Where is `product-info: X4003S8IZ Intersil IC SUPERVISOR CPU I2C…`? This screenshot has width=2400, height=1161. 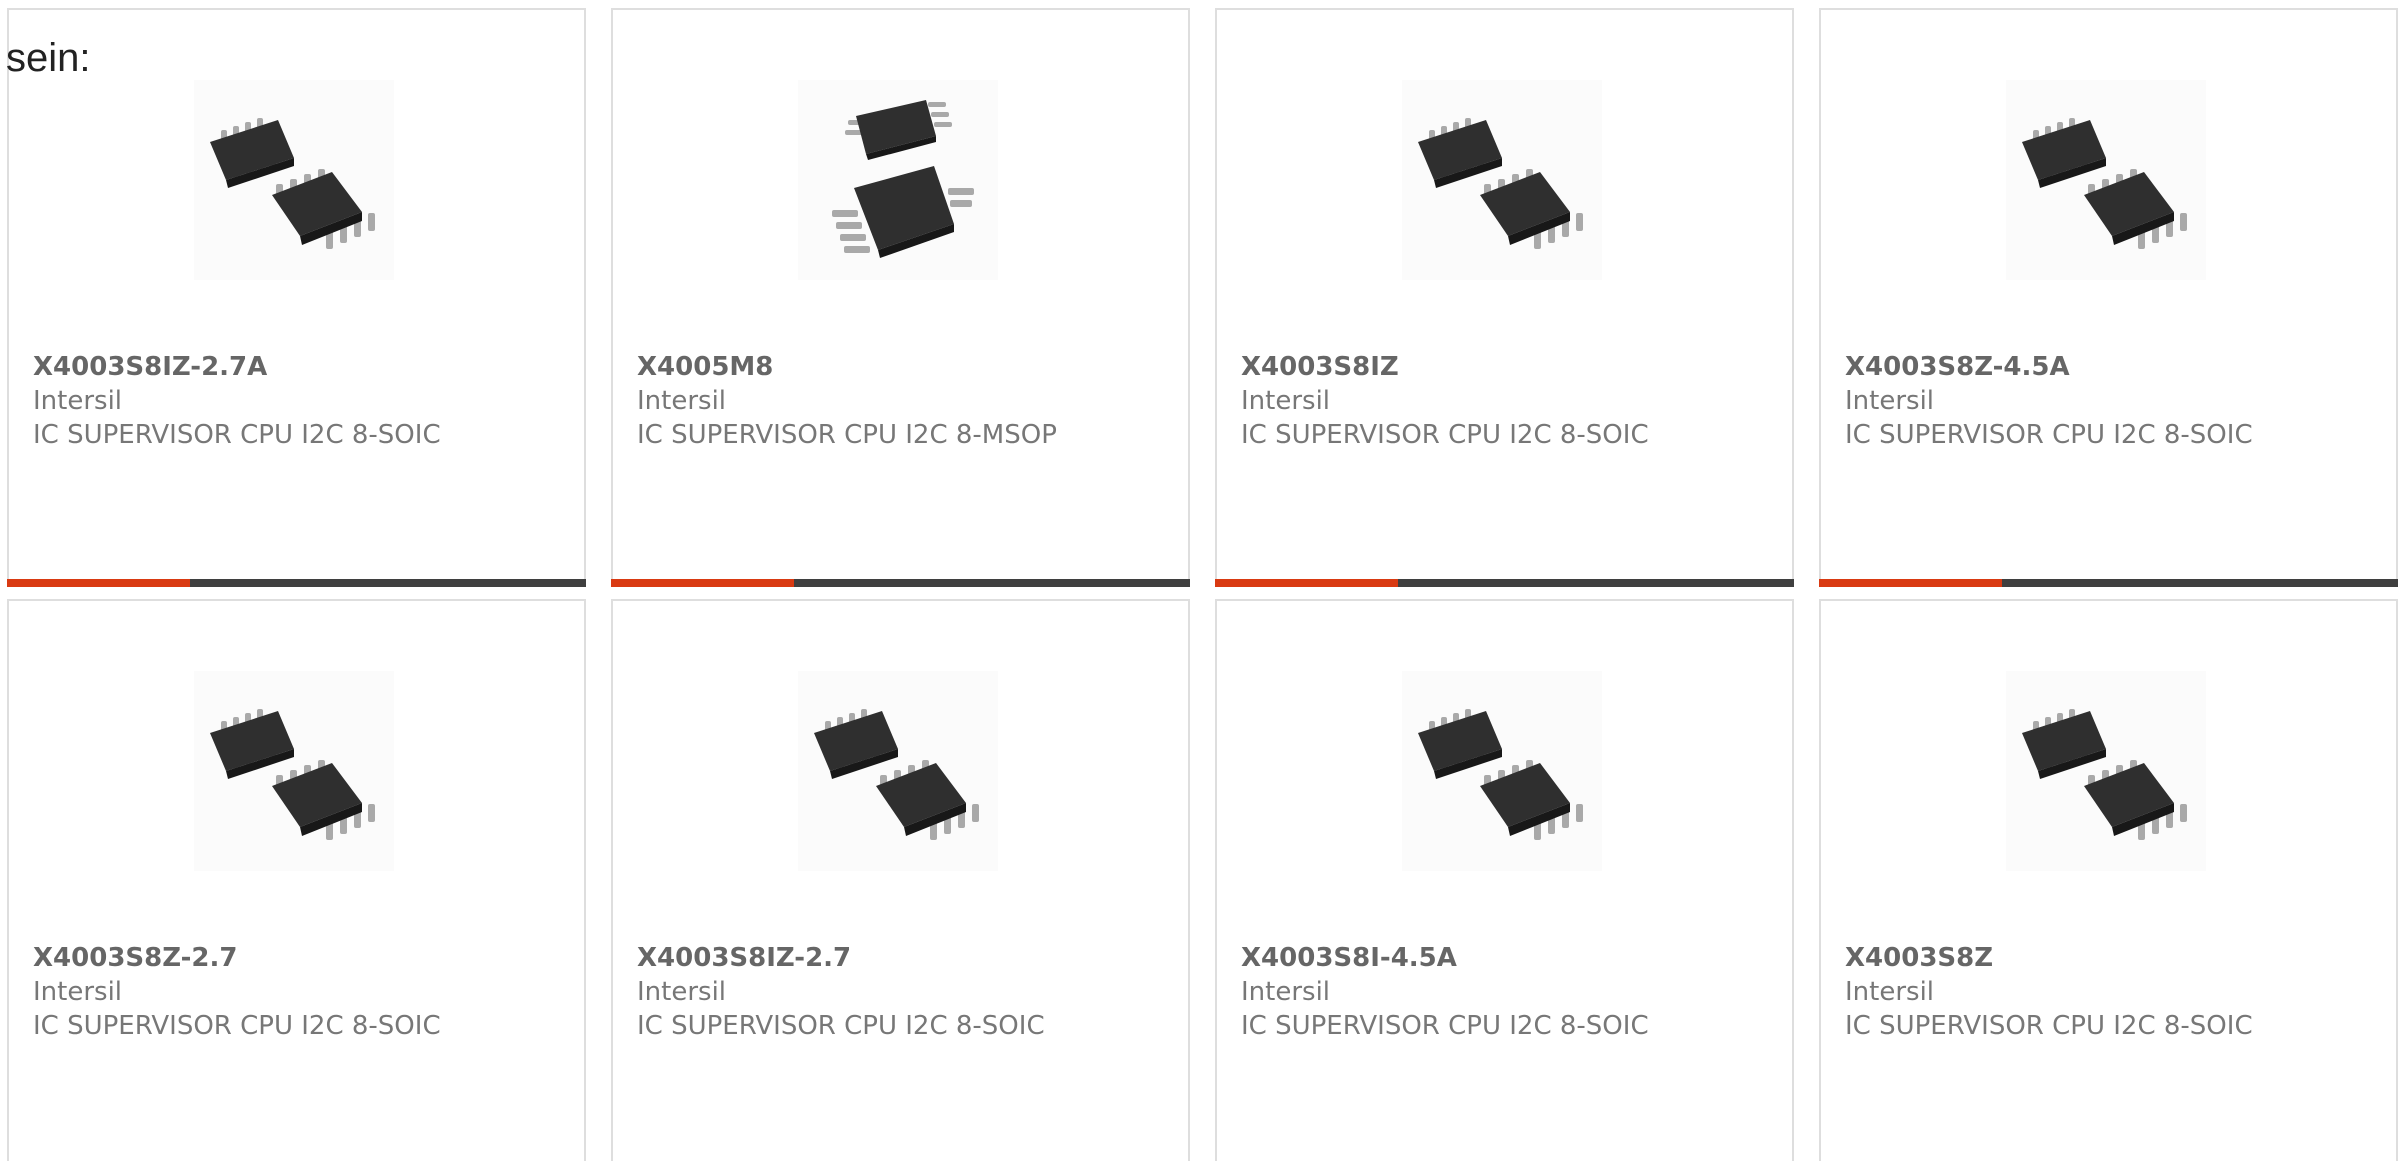
product-info: X4003S8IZ Intersil IC SUPERVISOR CPU I2C… is located at coordinates (1506, 401).